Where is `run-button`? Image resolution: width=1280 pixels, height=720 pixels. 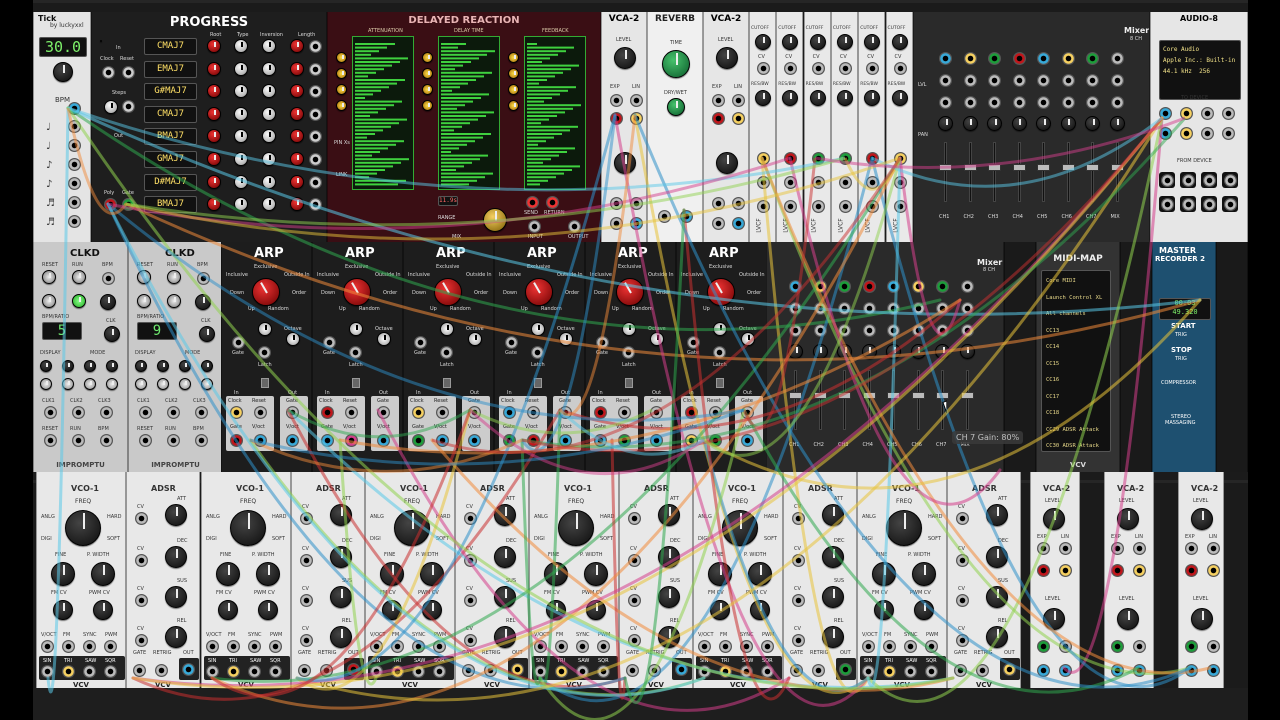 run-button is located at coordinates (79, 277).